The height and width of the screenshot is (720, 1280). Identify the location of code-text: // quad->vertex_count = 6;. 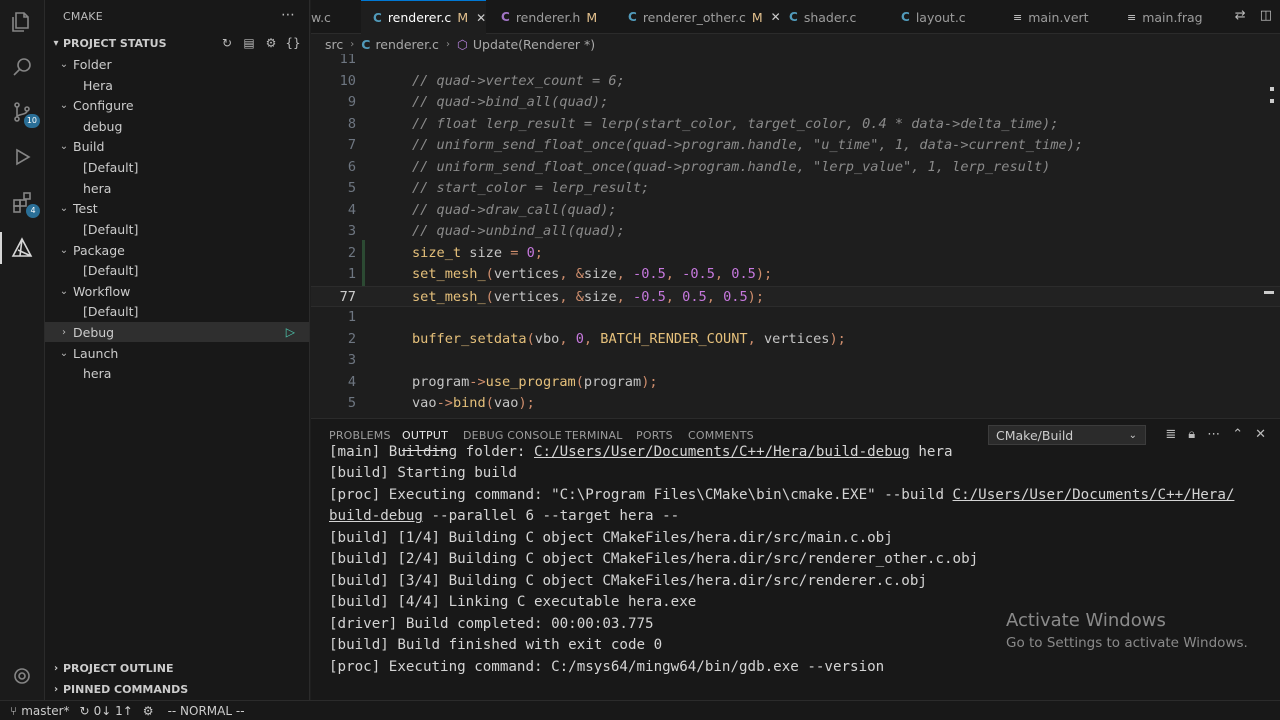
(518, 80).